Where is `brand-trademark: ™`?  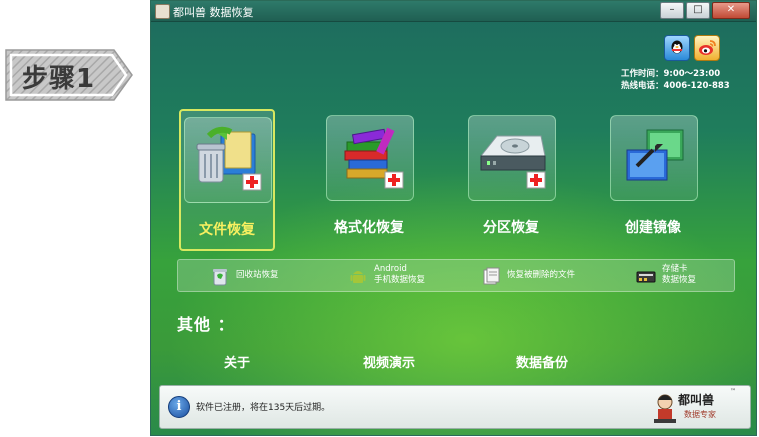
brand-trademark: ™ is located at coordinates (733, 391).